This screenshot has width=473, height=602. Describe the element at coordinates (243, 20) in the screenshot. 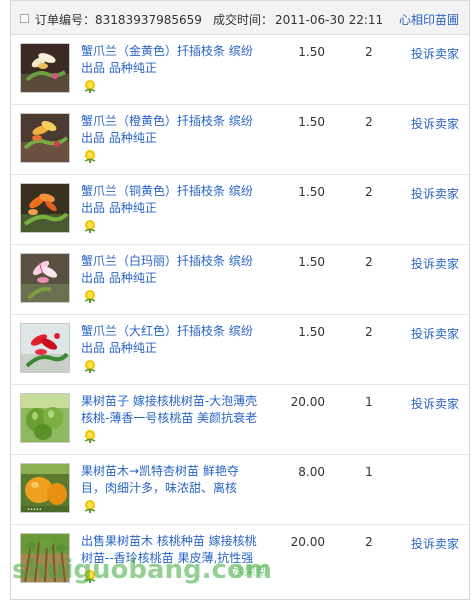

I see `order-time-label: 成交时间：` at that location.